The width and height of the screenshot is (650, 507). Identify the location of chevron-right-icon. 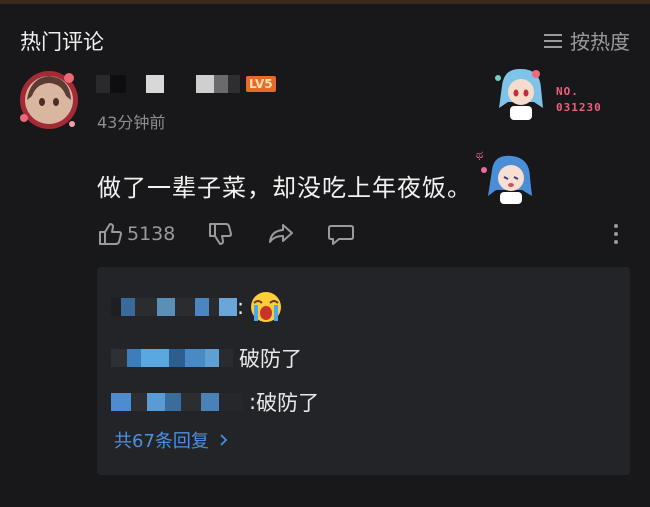
(224, 440).